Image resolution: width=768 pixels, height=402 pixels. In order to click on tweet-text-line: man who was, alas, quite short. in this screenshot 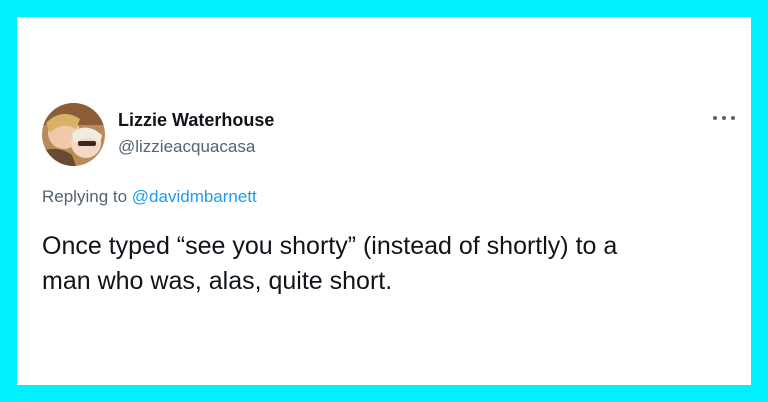, I will do `click(217, 281)`.